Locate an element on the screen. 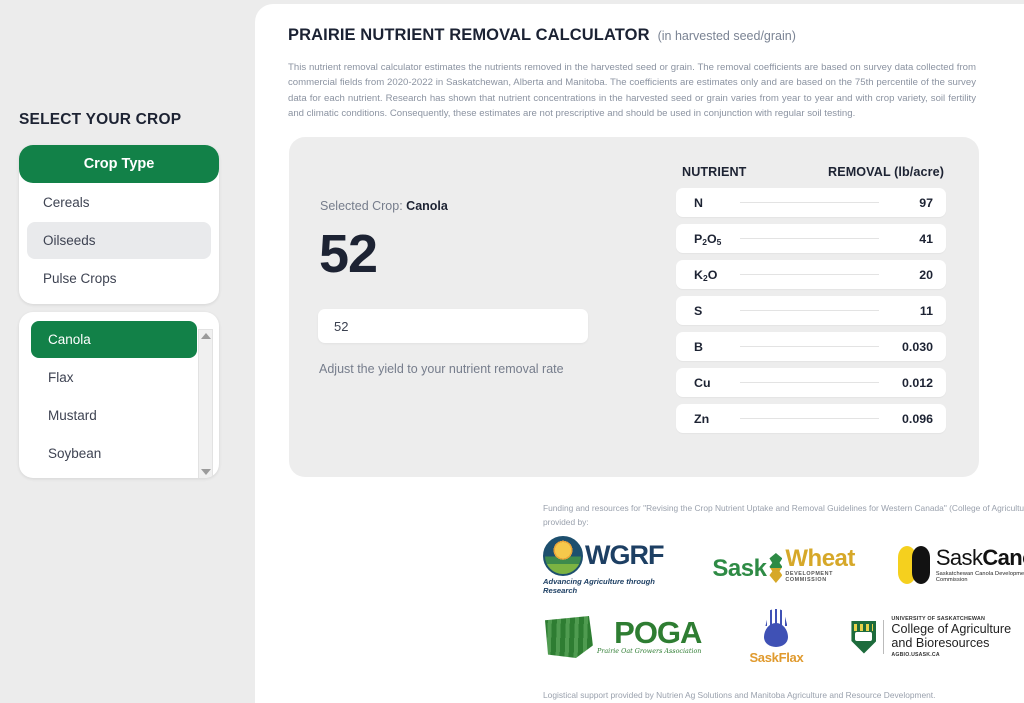 The height and width of the screenshot is (703, 1024). nutrient-value: 0.030 is located at coordinates (917, 346).